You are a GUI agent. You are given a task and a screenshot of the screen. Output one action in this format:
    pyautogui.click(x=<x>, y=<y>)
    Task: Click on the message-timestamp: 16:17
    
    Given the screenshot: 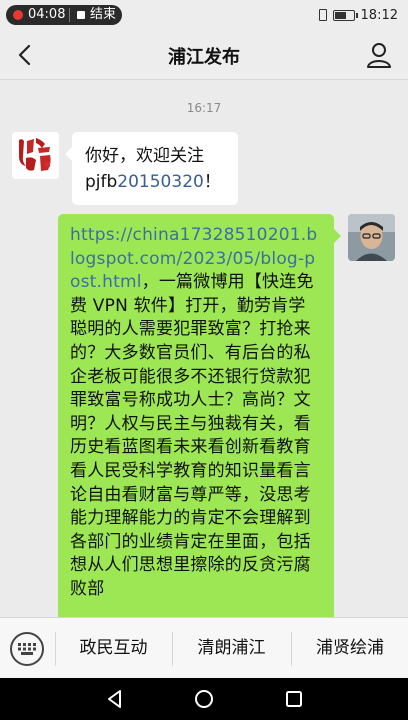 What is the action you would take?
    pyautogui.click(x=204, y=108)
    